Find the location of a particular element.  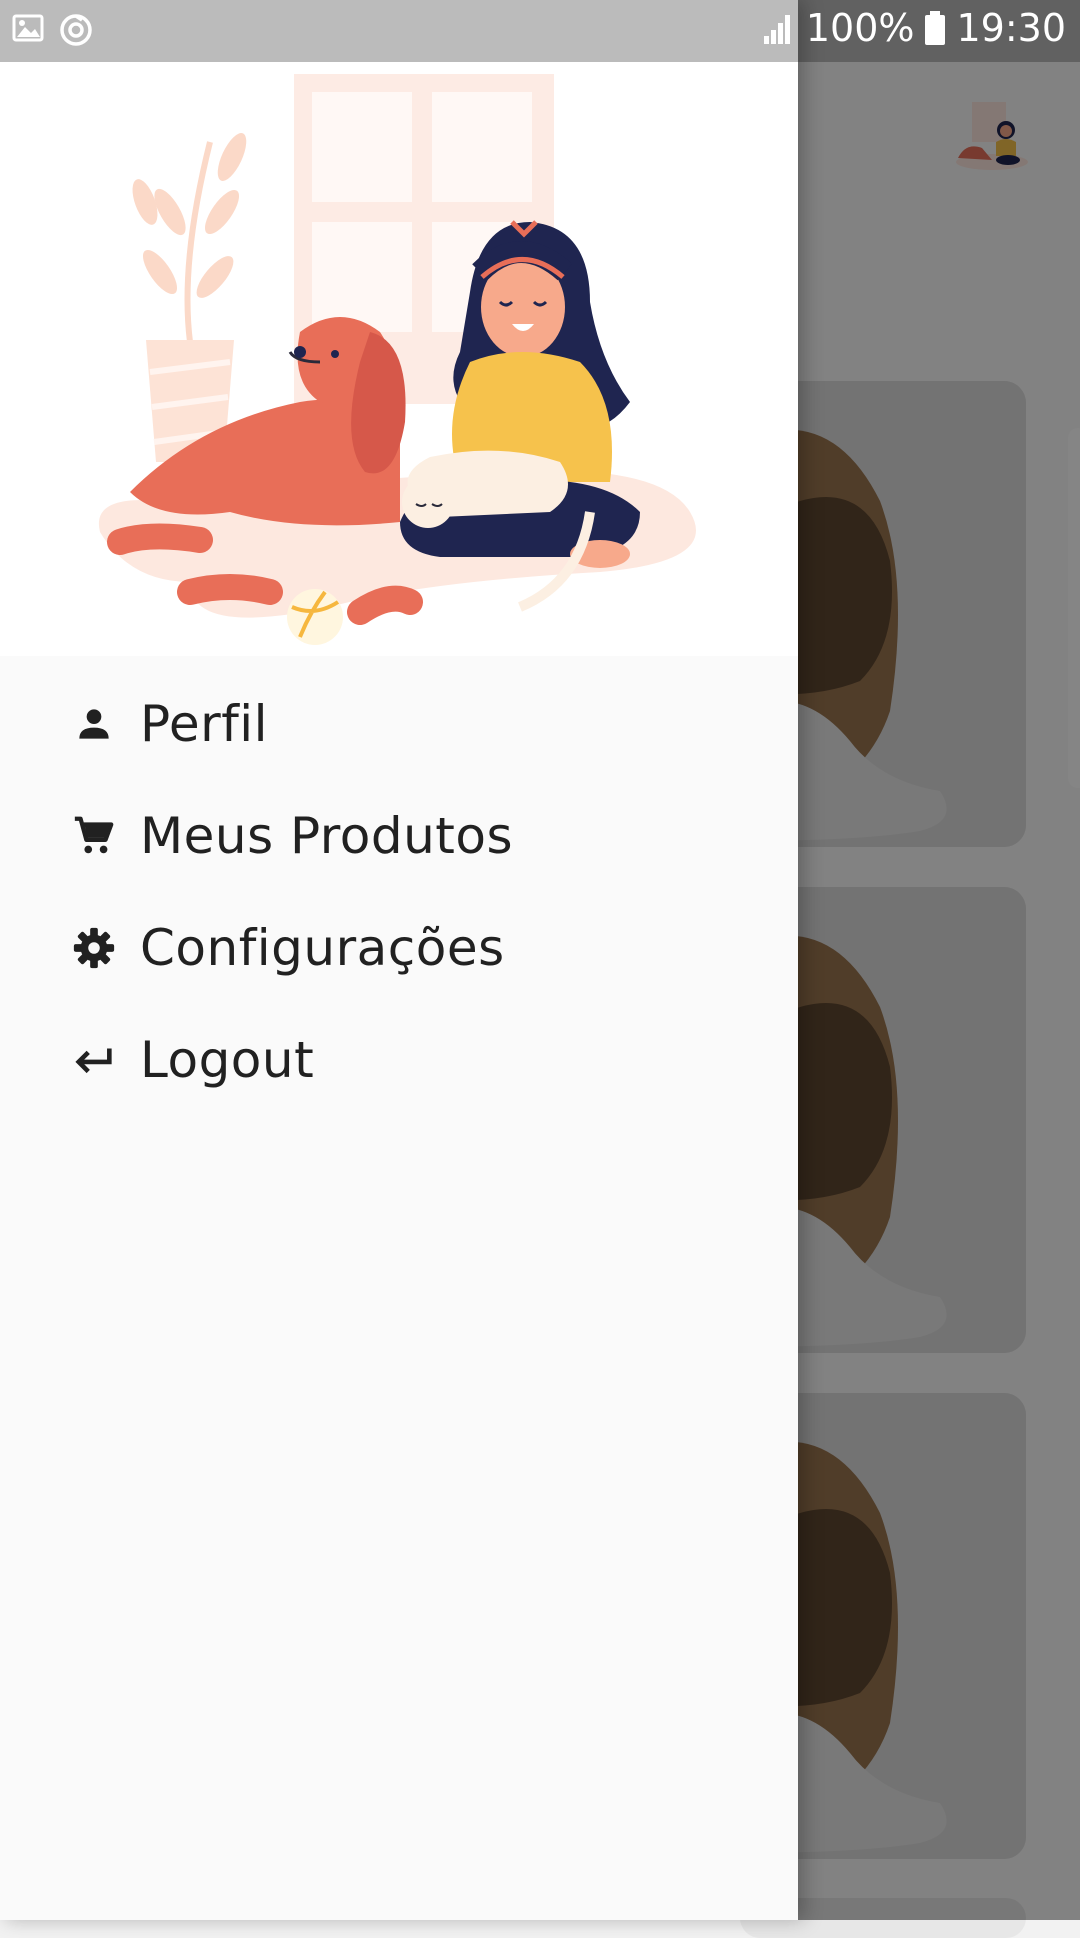

menu-item-label: Meus Produtos is located at coordinates (327, 836).